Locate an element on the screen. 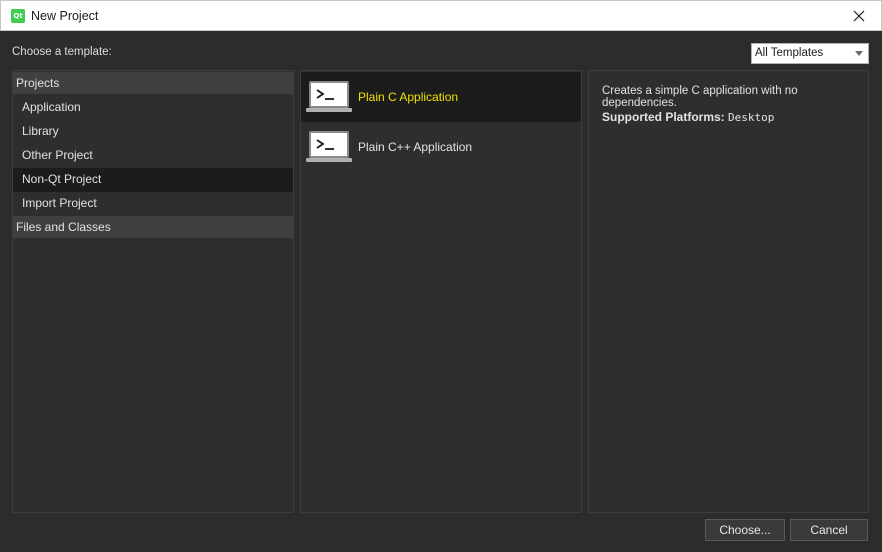 The width and height of the screenshot is (882, 552). platforms-label: Supported Platforms: is located at coordinates (663, 117).